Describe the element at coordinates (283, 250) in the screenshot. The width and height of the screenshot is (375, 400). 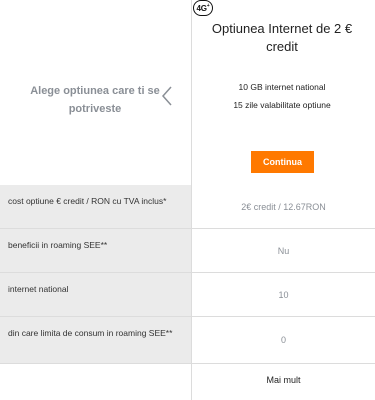
I see `row-value-roaming-benefits: Nu` at that location.